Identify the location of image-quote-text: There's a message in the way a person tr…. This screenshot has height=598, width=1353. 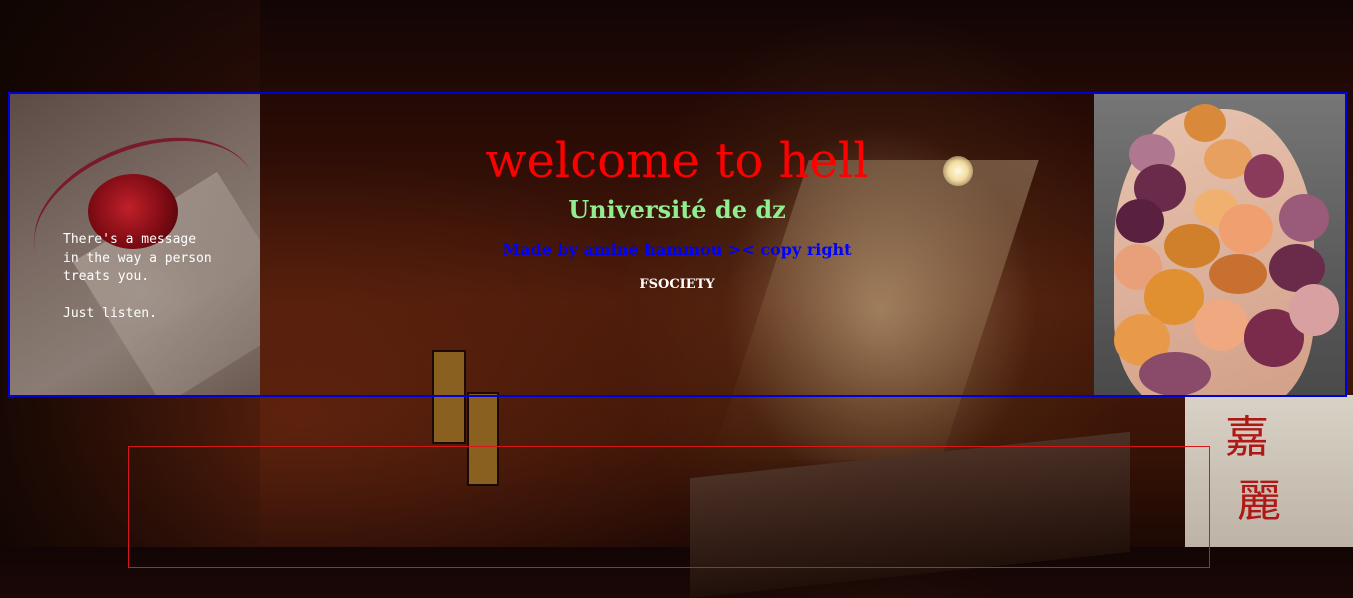
(137, 276).